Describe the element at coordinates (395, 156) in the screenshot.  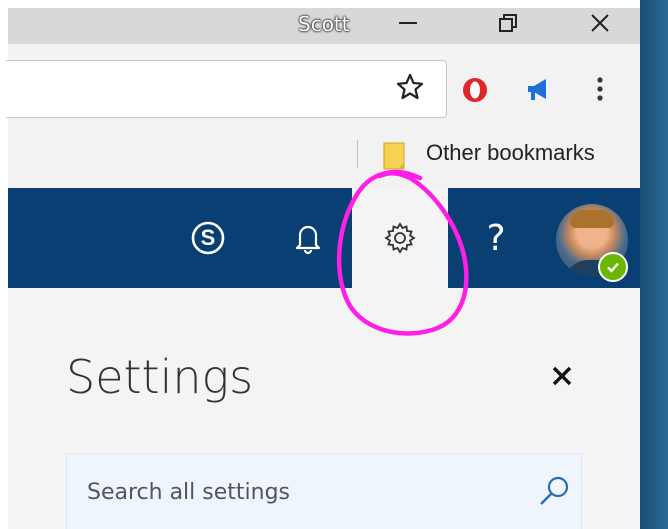
I see `folder-icon` at that location.